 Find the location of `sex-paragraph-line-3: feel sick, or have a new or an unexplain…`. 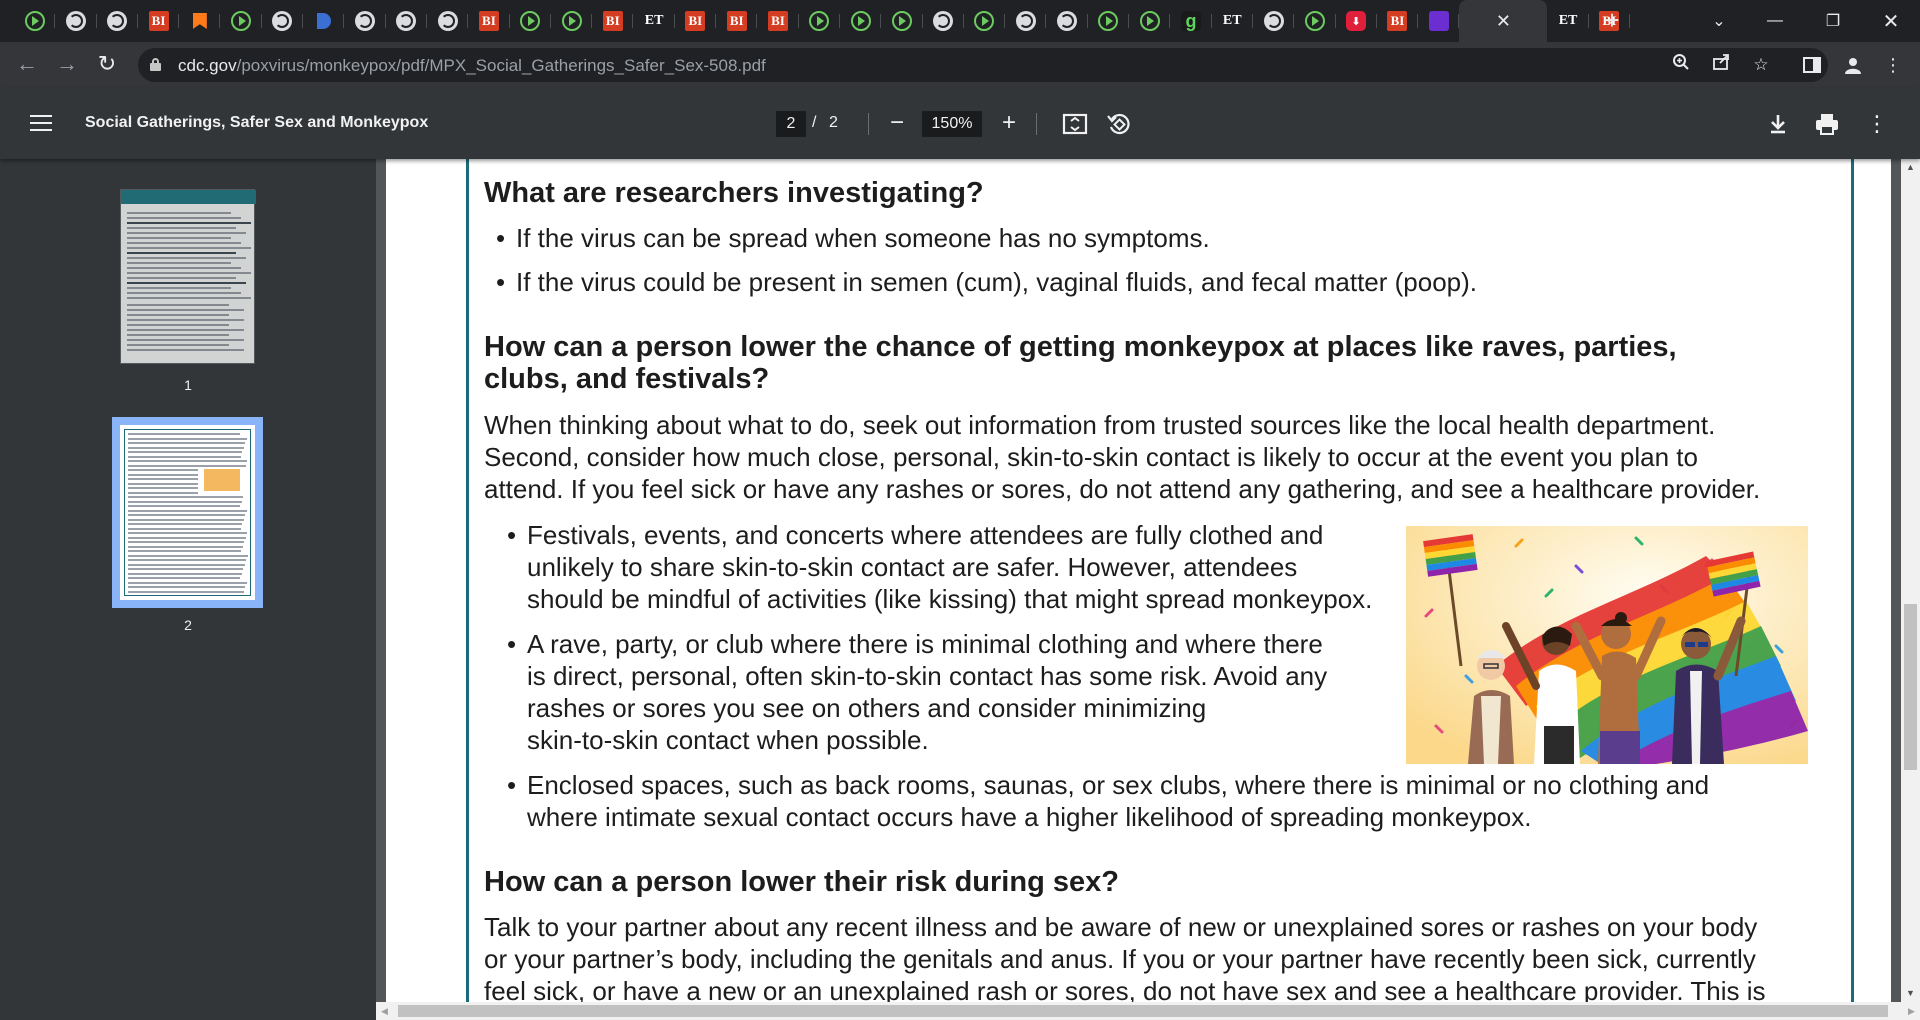

sex-paragraph-line-3: feel sick, or have a new or an unexplain… is located at coordinates (1125, 989).